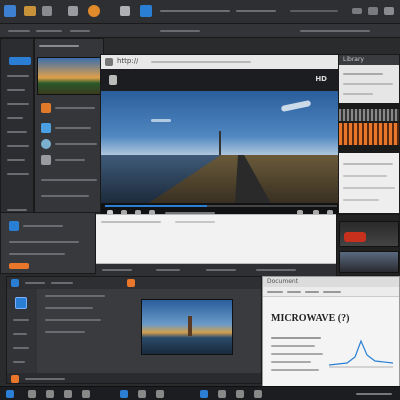 The image size is (400, 400). What do you see at coordinates (124, 394) in the screenshot?
I see `taskbar-app-5-icon` at bounding box center [124, 394].